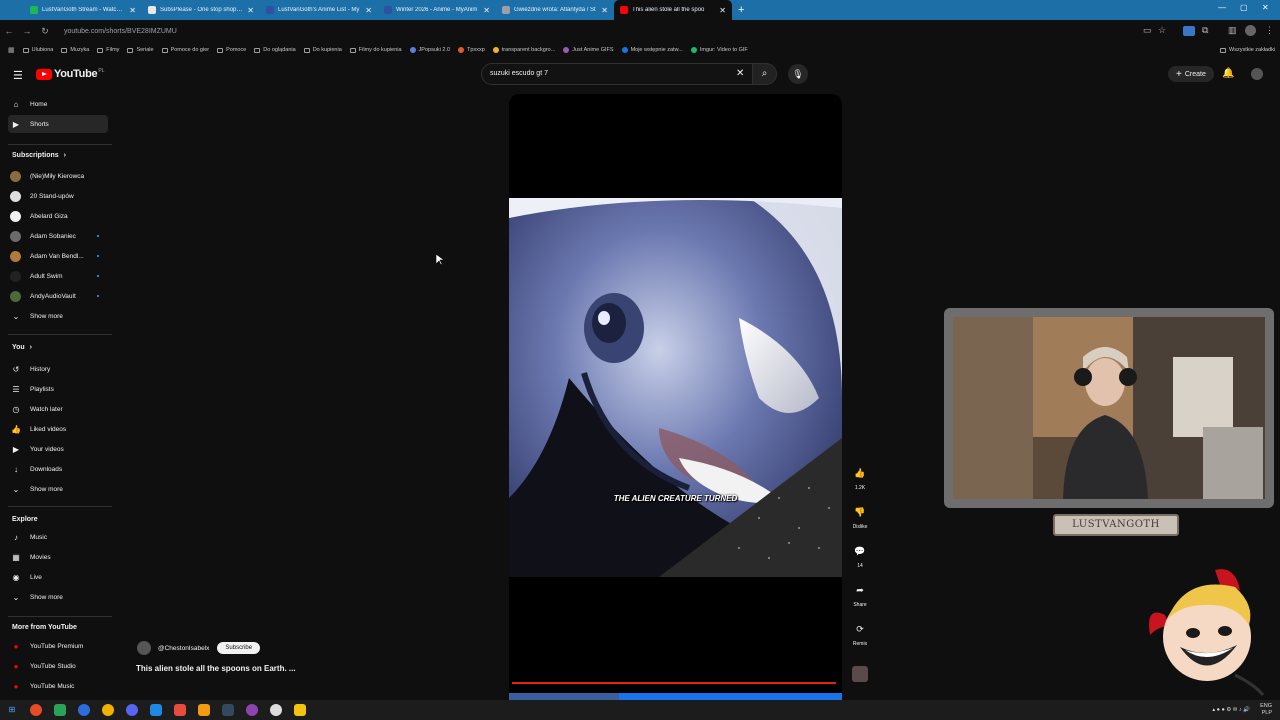 The image size is (1280, 720). What do you see at coordinates (1228, 73) in the screenshot?
I see `notifications-bell-icon: 🔔` at bounding box center [1228, 73].